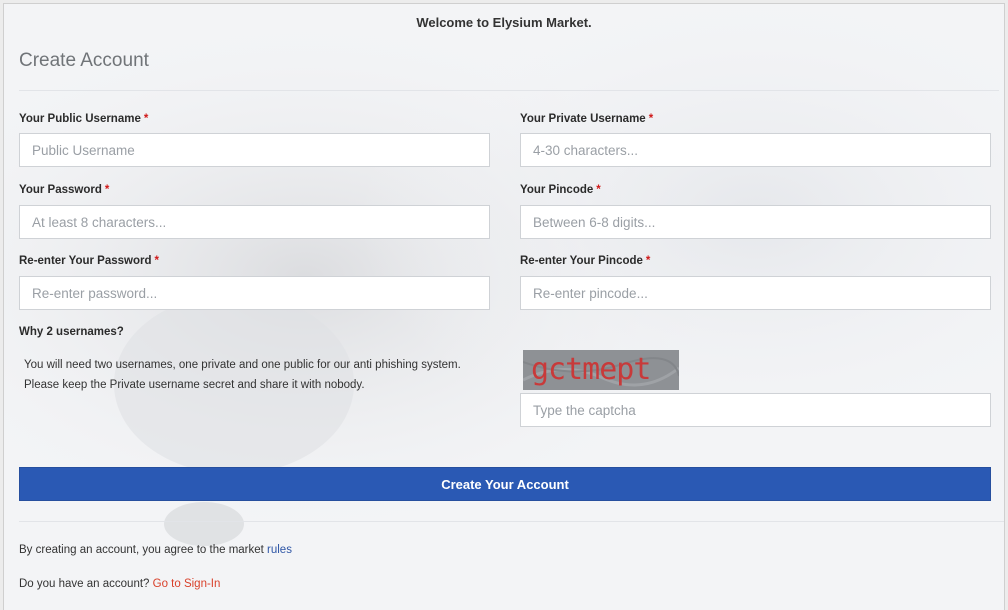 The width and height of the screenshot is (1008, 610). Describe the element at coordinates (583, 119) in the screenshot. I see `private-username-label-text: Your Private Username` at that location.